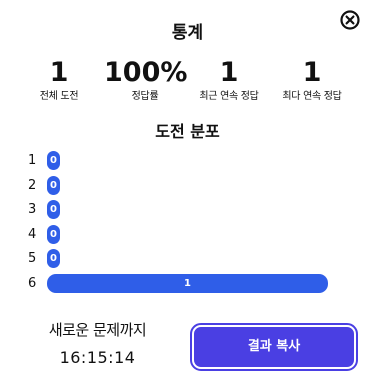 This screenshot has height=390, width=375. I want to click on distribution-row: 30, so click(188, 211).